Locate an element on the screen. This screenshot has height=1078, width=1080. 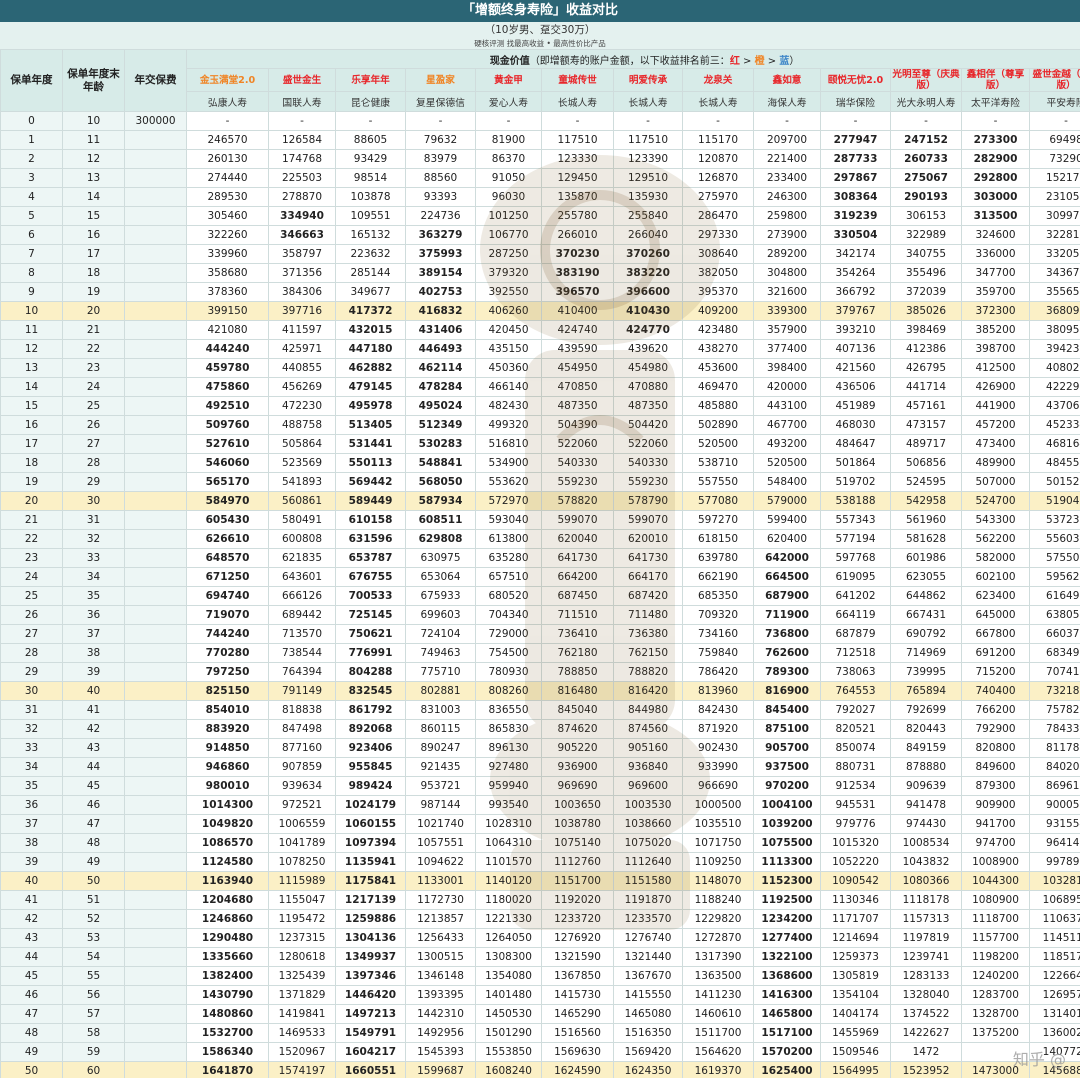
cash-value-cell: 569442 is located at coordinates (370, 482).